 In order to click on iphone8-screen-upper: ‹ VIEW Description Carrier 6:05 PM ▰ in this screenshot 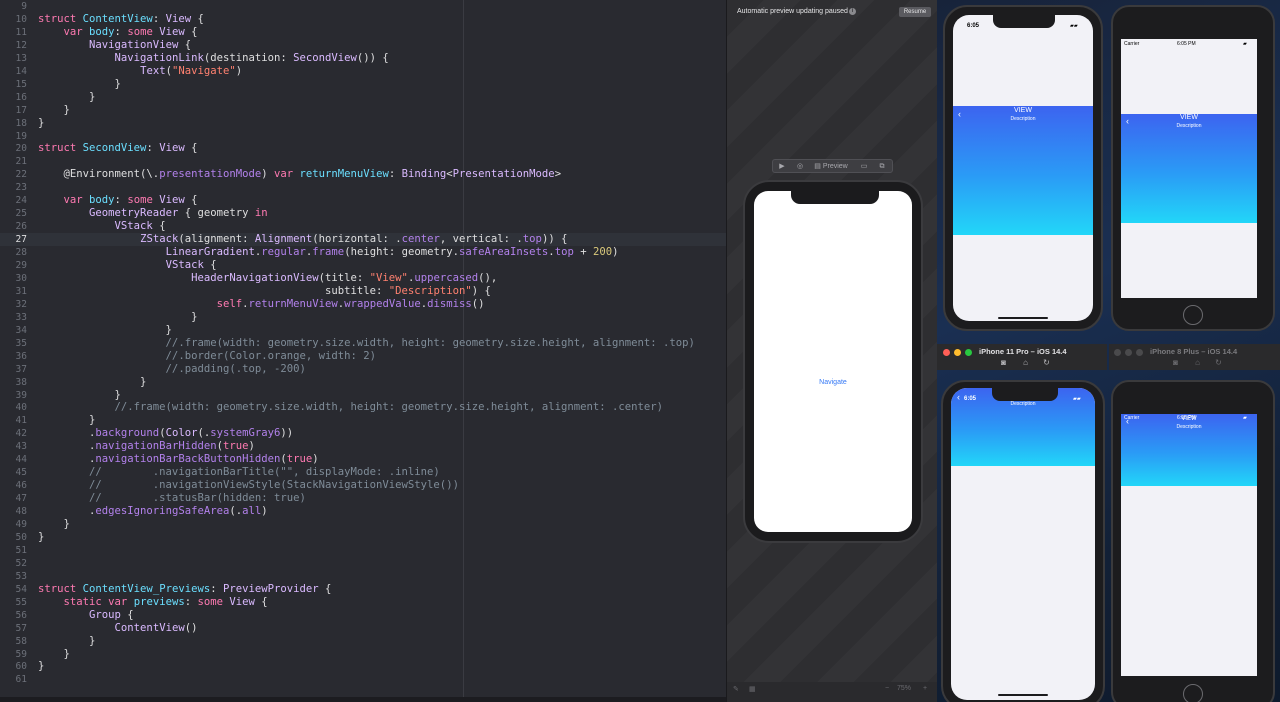, I will do `click(1189, 168)`.